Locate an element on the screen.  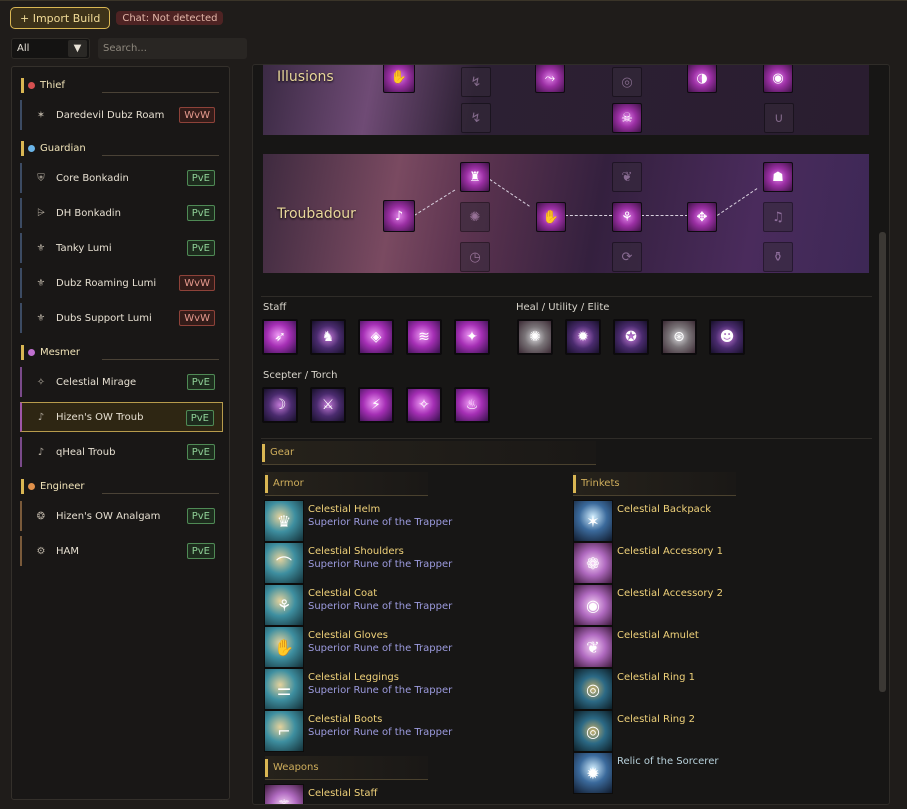
gear-name: Celestial Shoulders is located at coordinates (356, 551).